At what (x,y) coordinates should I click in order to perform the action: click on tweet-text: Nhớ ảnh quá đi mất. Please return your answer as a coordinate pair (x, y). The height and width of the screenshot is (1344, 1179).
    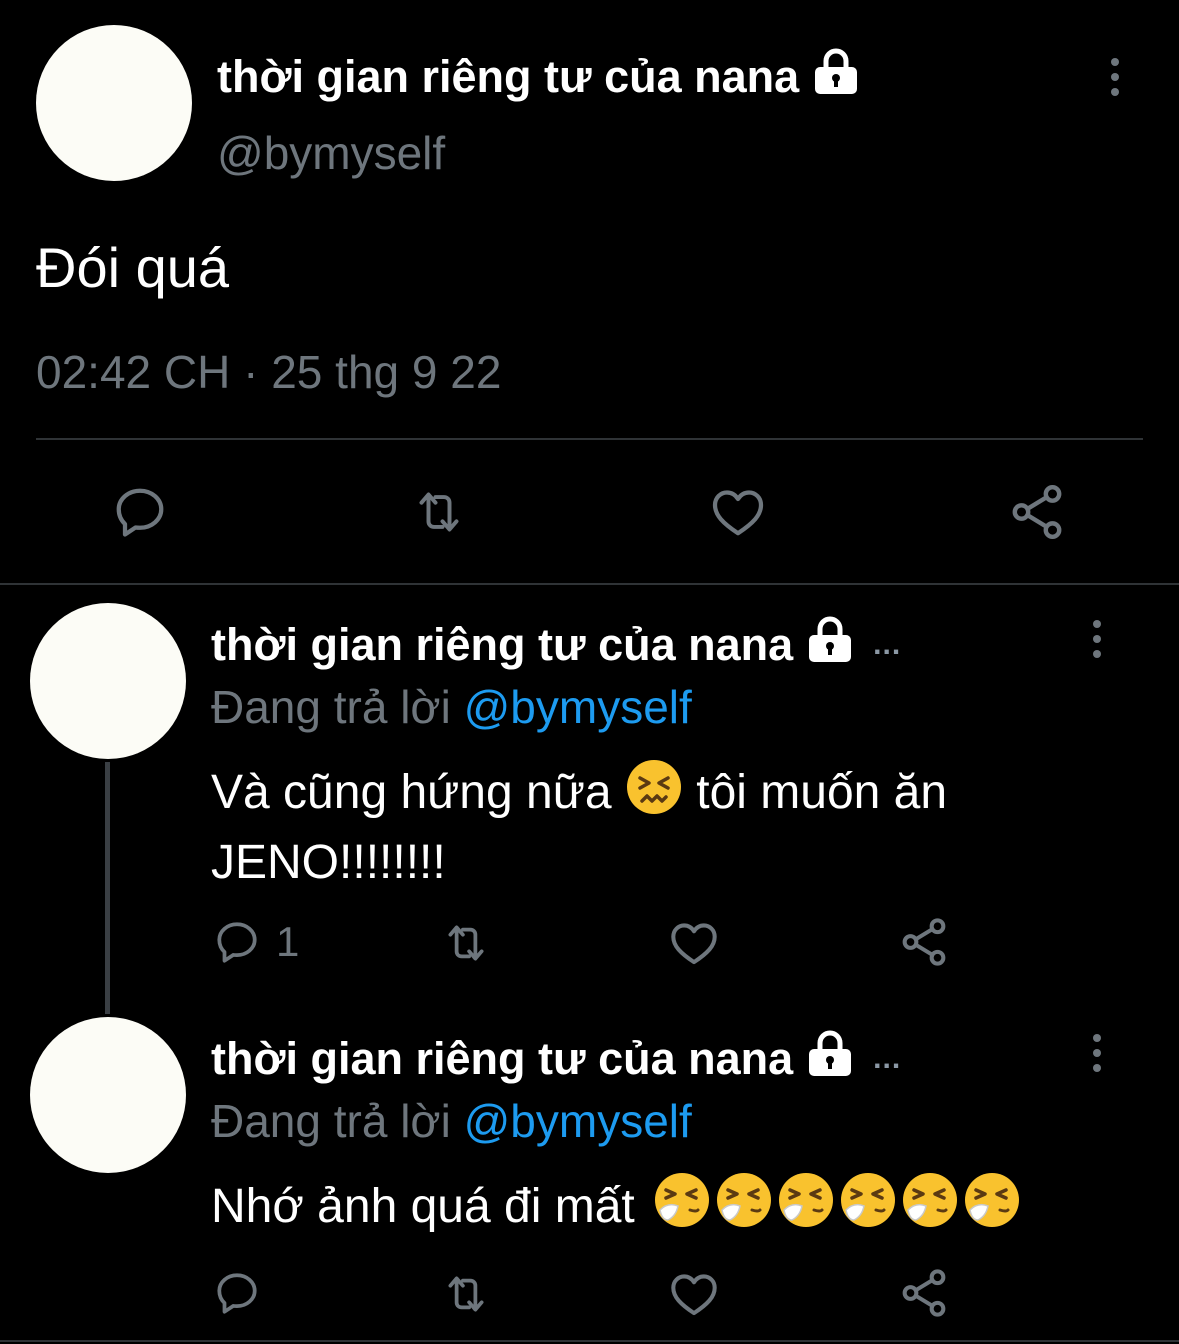
    Looking at the image, I should click on (616, 1208).